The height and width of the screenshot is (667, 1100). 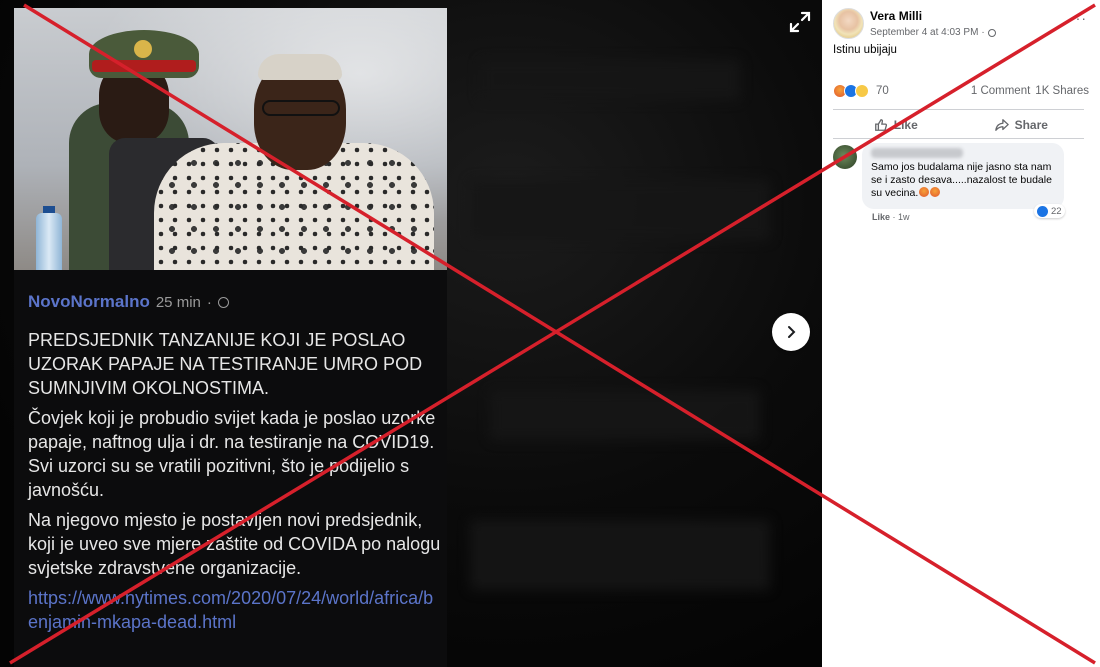 I want to click on like-button: Like, so click(x=896, y=124).